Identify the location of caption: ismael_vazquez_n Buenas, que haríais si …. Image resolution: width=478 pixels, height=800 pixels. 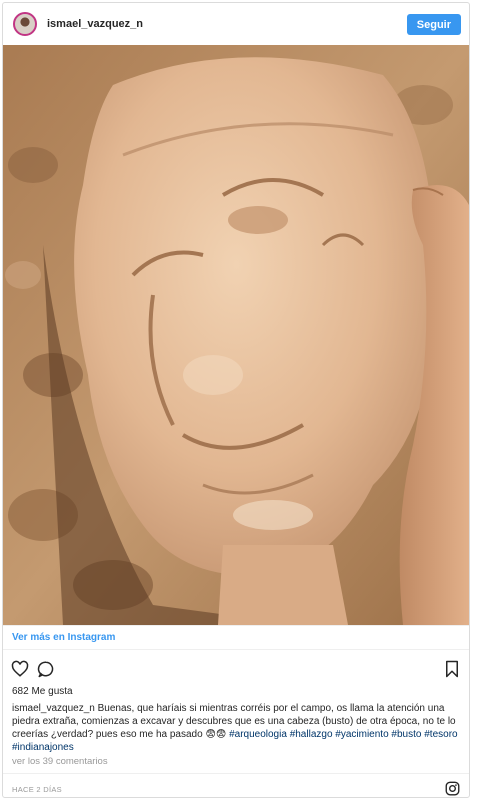
(237, 728).